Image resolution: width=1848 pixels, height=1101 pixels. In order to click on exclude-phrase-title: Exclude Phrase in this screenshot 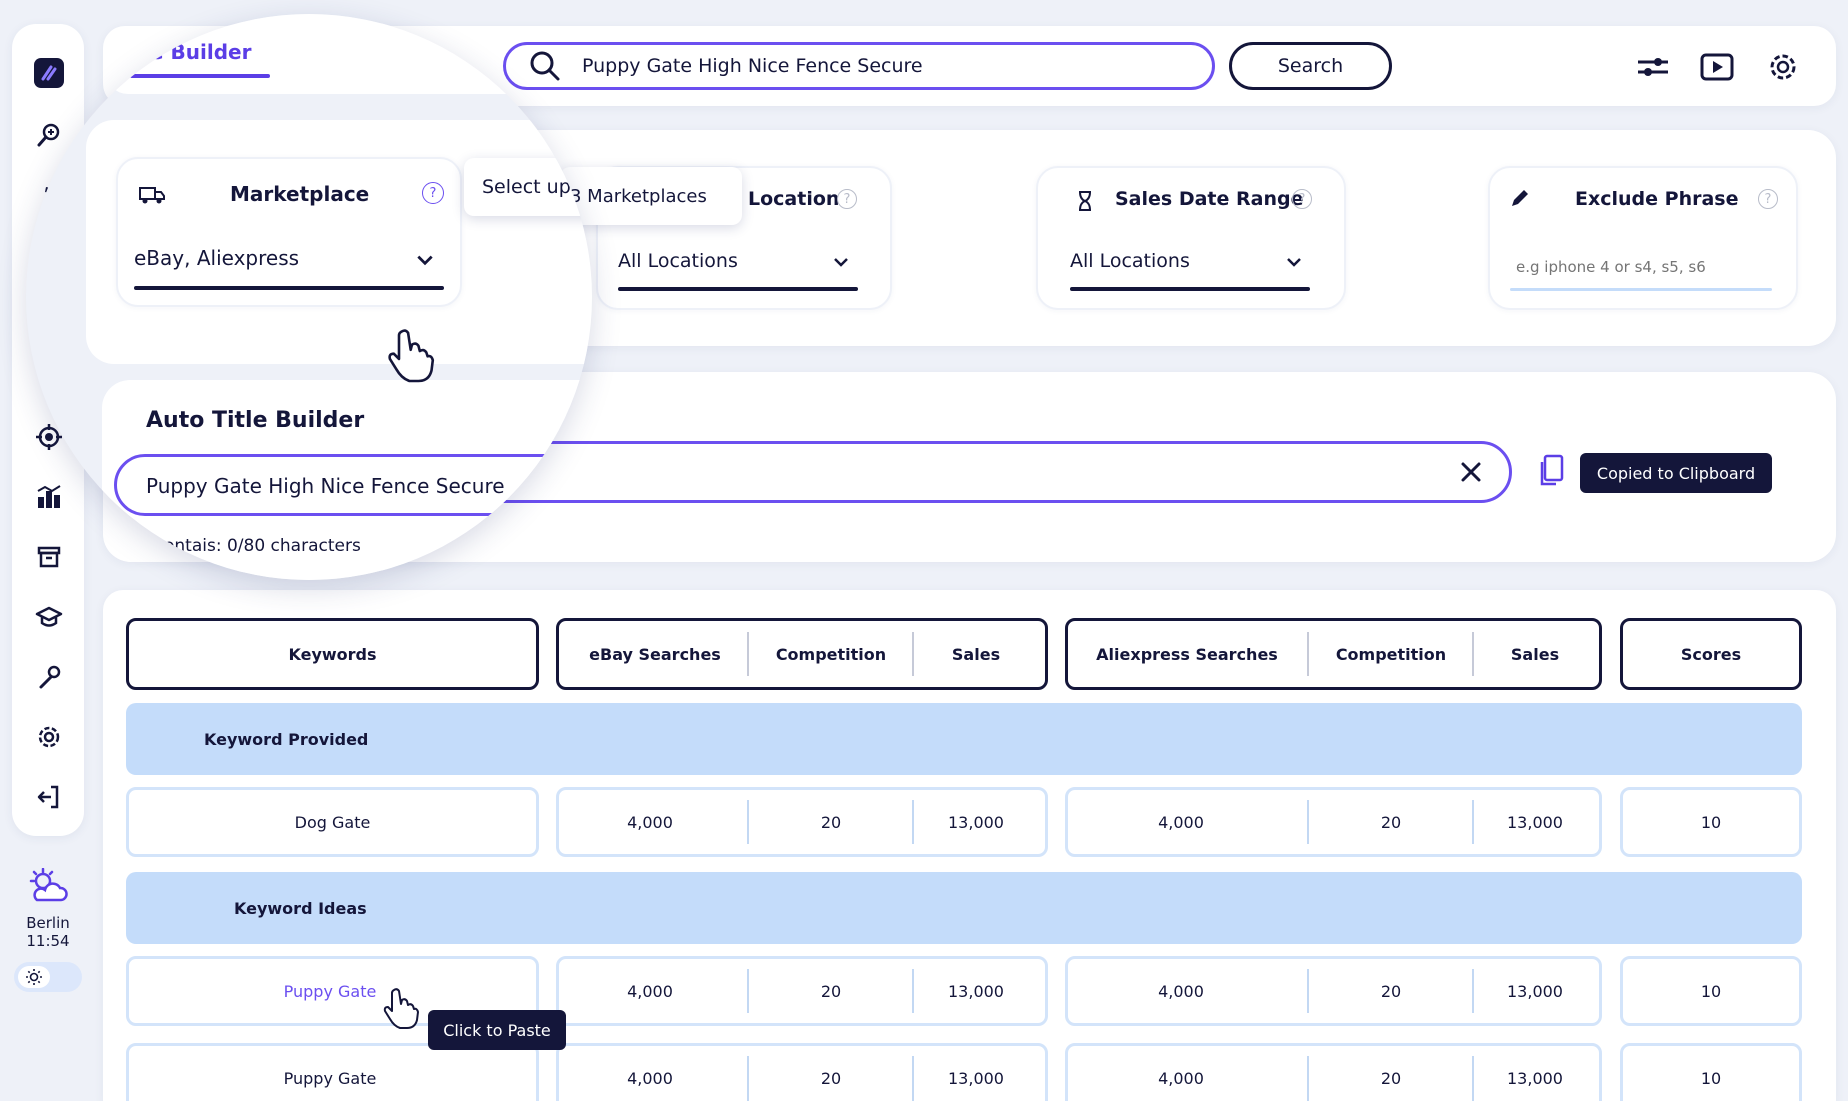, I will do `click(1657, 199)`.